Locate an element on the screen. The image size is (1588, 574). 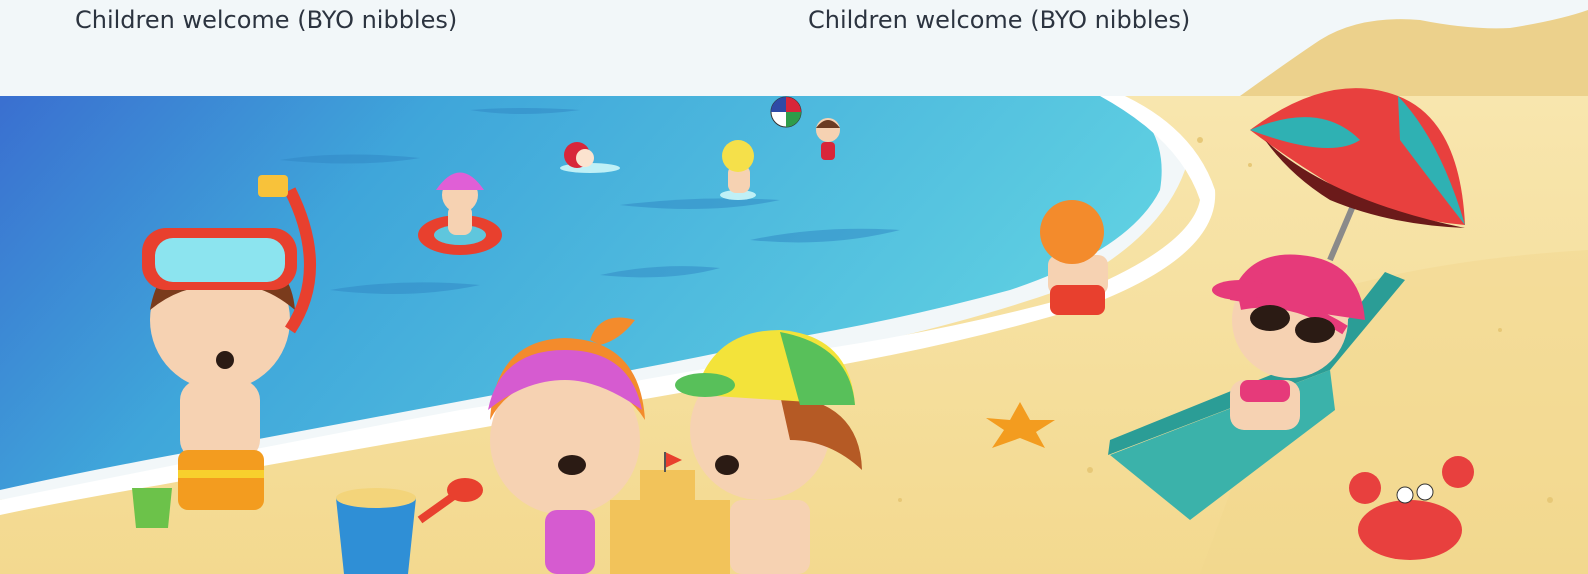
dune-top-right is located at coordinates (1414, 53).